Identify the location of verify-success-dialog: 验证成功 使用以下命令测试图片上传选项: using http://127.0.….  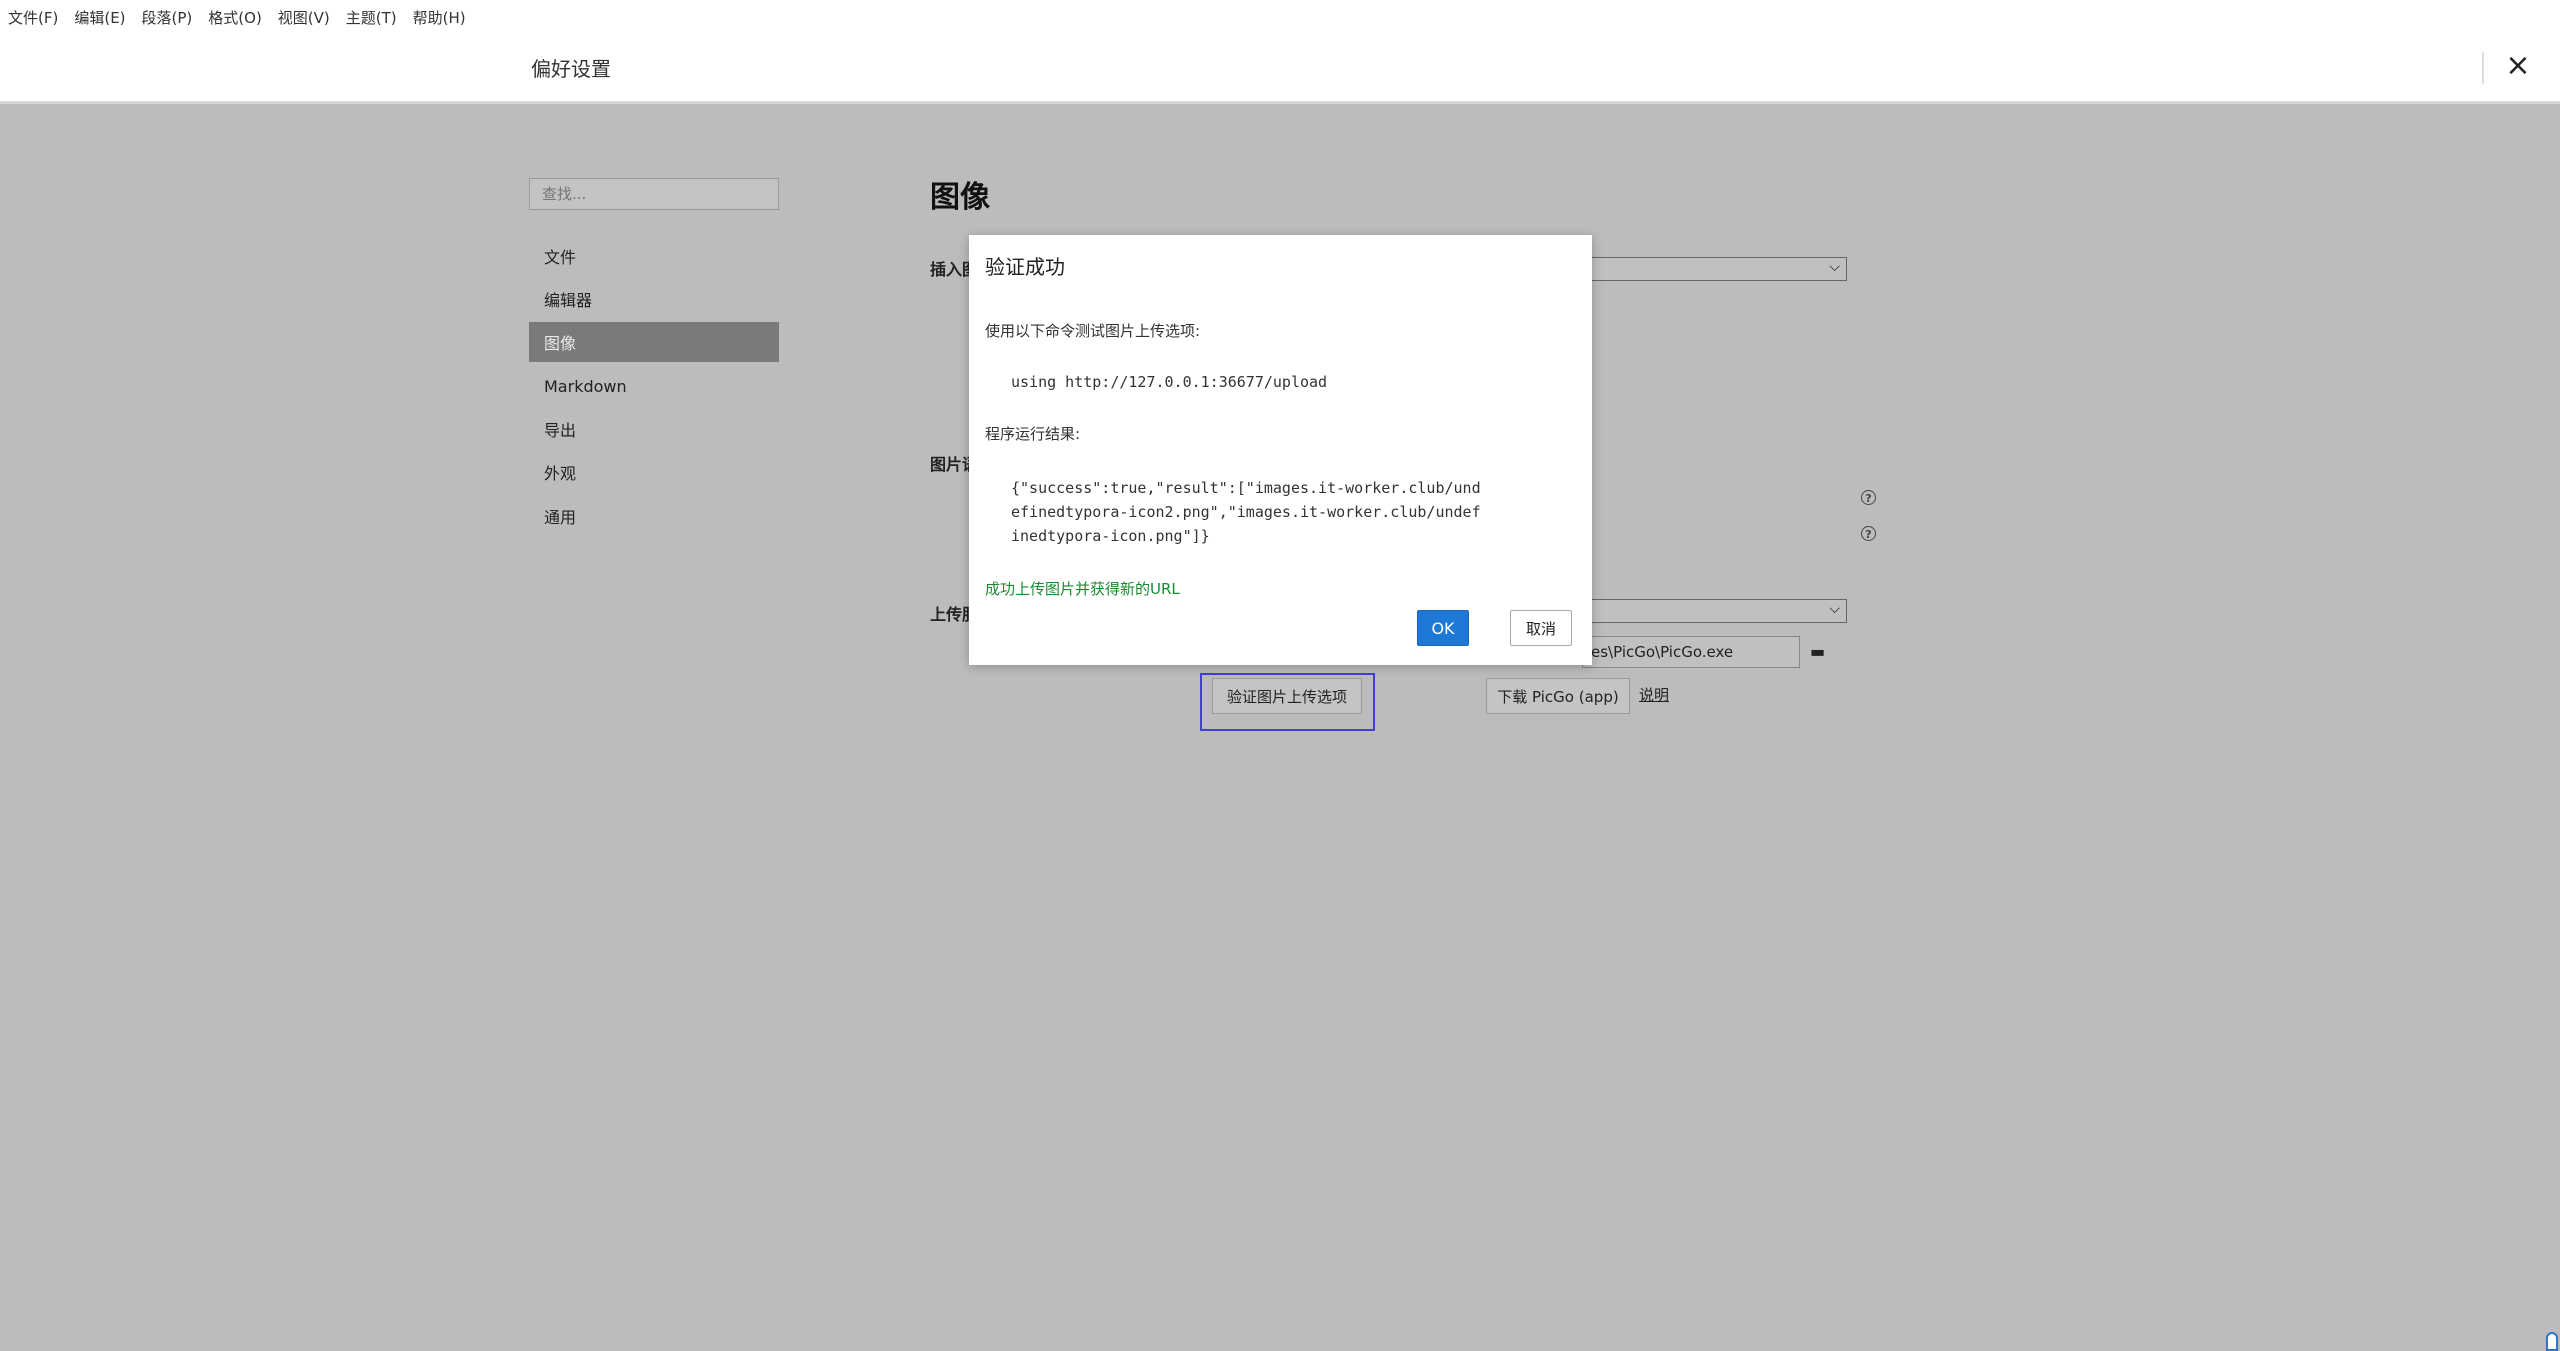
(1280, 450).